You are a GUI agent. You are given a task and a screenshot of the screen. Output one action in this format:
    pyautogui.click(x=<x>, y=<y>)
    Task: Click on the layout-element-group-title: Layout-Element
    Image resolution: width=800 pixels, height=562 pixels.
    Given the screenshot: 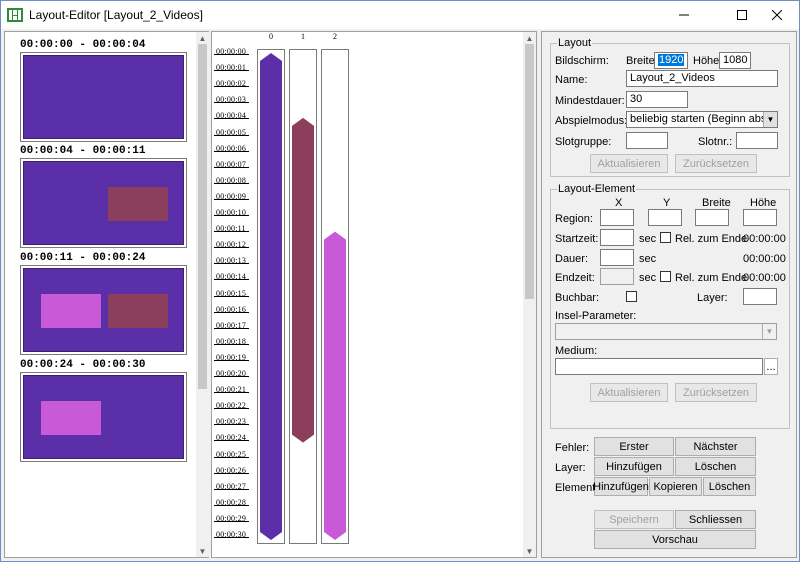 What is the action you would take?
    pyautogui.click(x=597, y=189)
    